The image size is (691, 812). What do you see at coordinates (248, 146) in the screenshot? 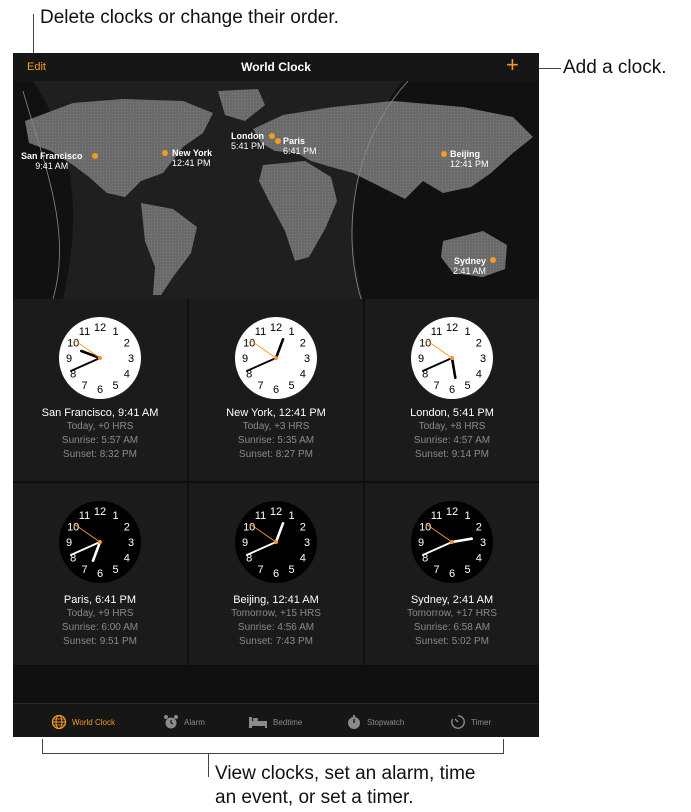
I see `map-city-time: 5:41 PM` at bounding box center [248, 146].